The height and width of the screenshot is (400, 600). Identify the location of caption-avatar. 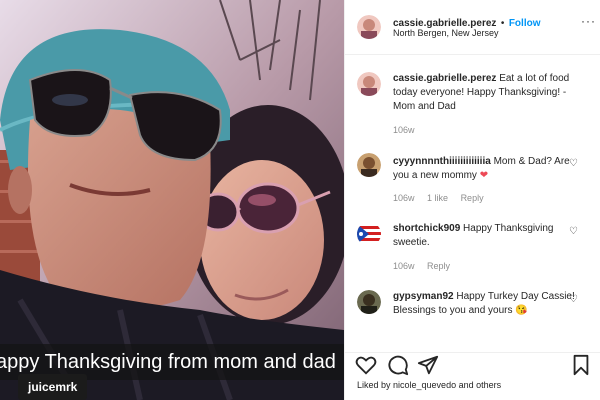
(369, 84).